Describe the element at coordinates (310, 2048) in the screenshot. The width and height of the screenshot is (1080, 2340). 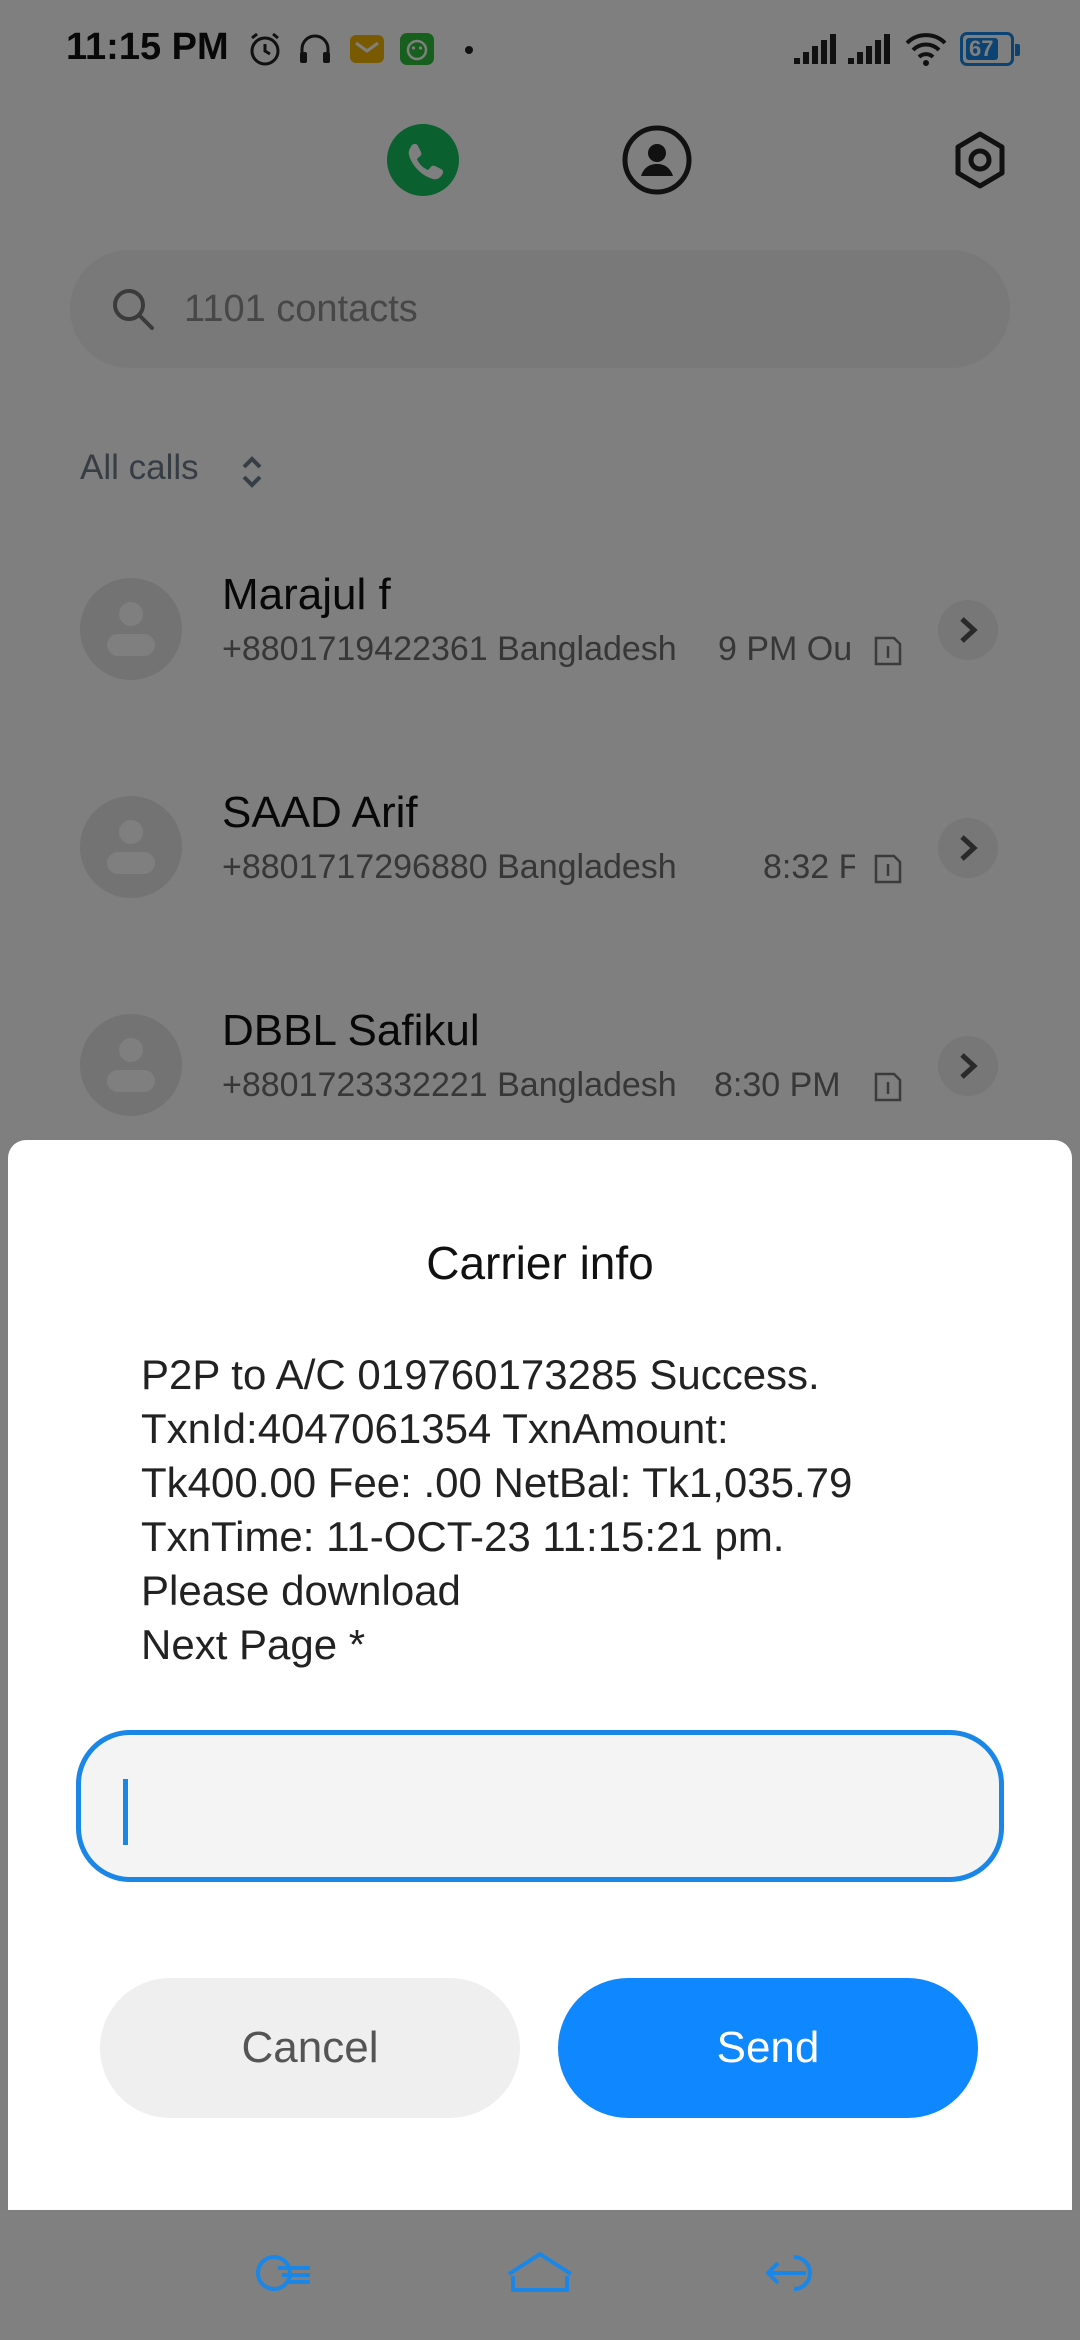
I see `cancel-button: Cancel` at that location.